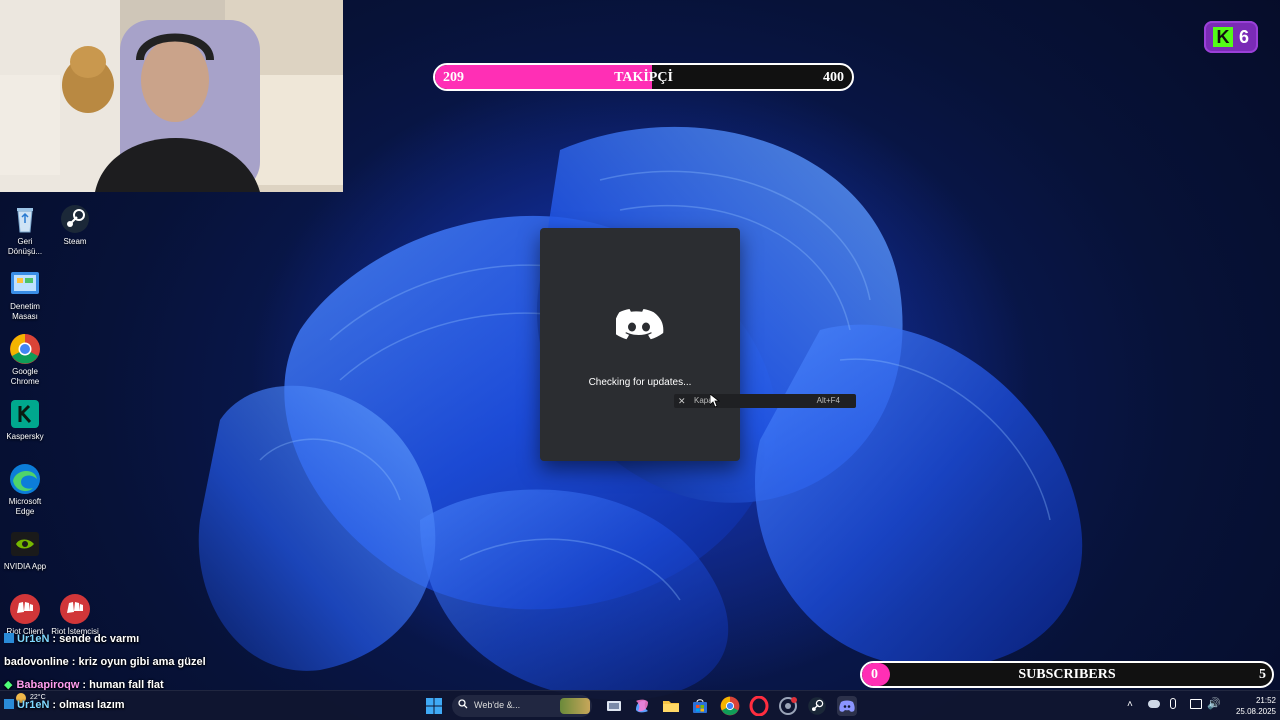 The width and height of the screenshot is (1280, 720). What do you see at coordinates (463, 704) in the screenshot?
I see `search-icon` at bounding box center [463, 704].